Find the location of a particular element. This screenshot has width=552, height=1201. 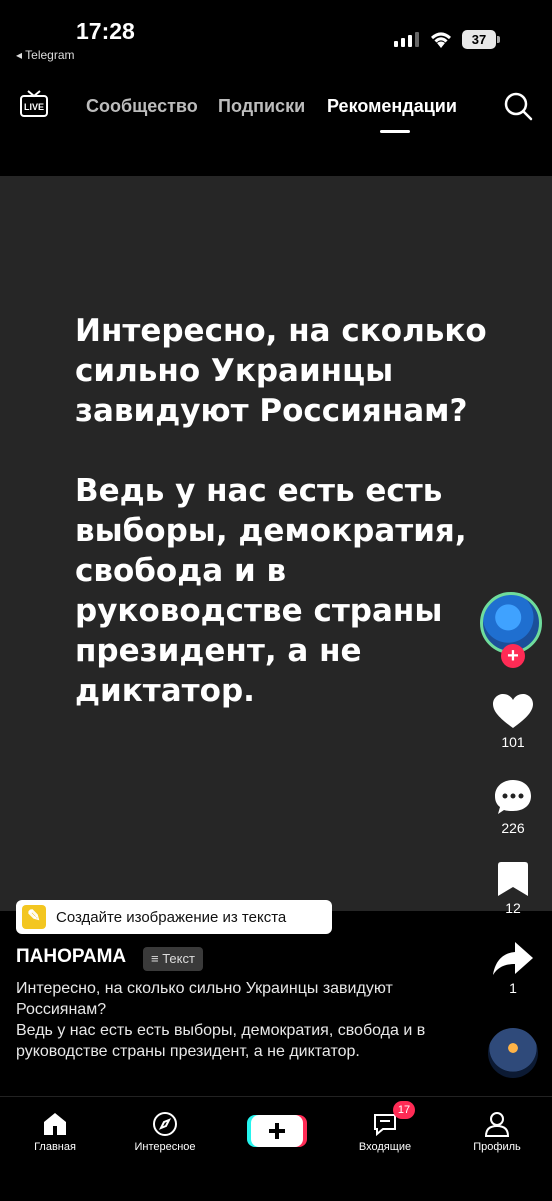

share-count: 1 is located at coordinates (513, 988).